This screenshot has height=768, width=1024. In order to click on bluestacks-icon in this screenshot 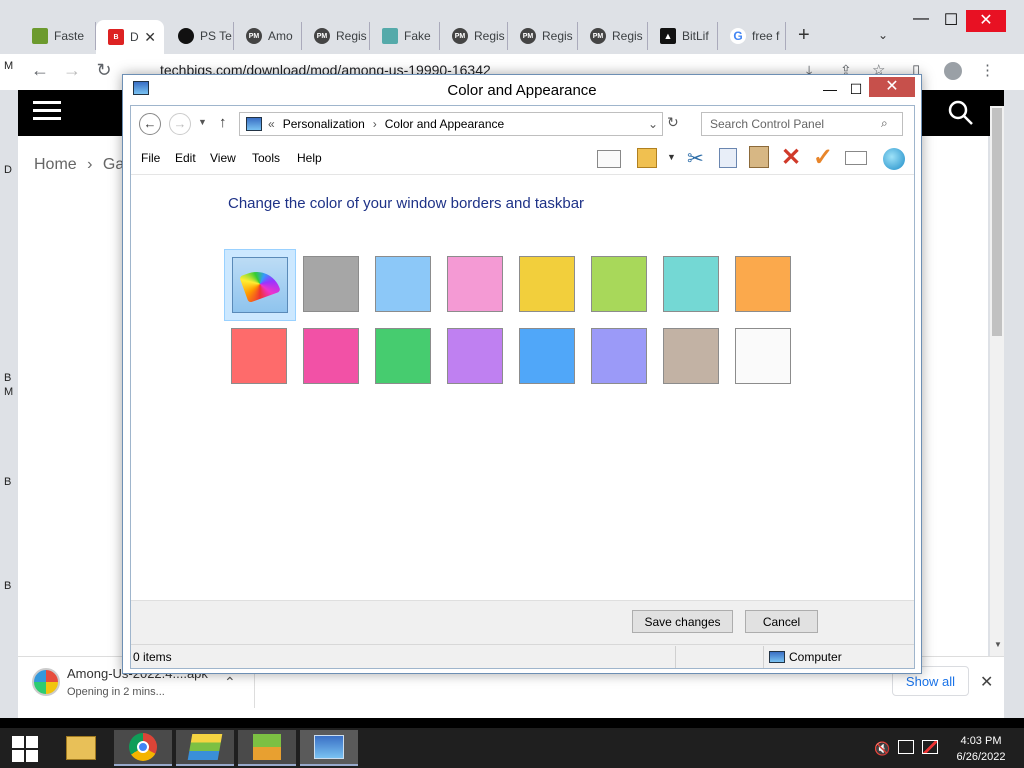, I will do `click(205, 747)`.